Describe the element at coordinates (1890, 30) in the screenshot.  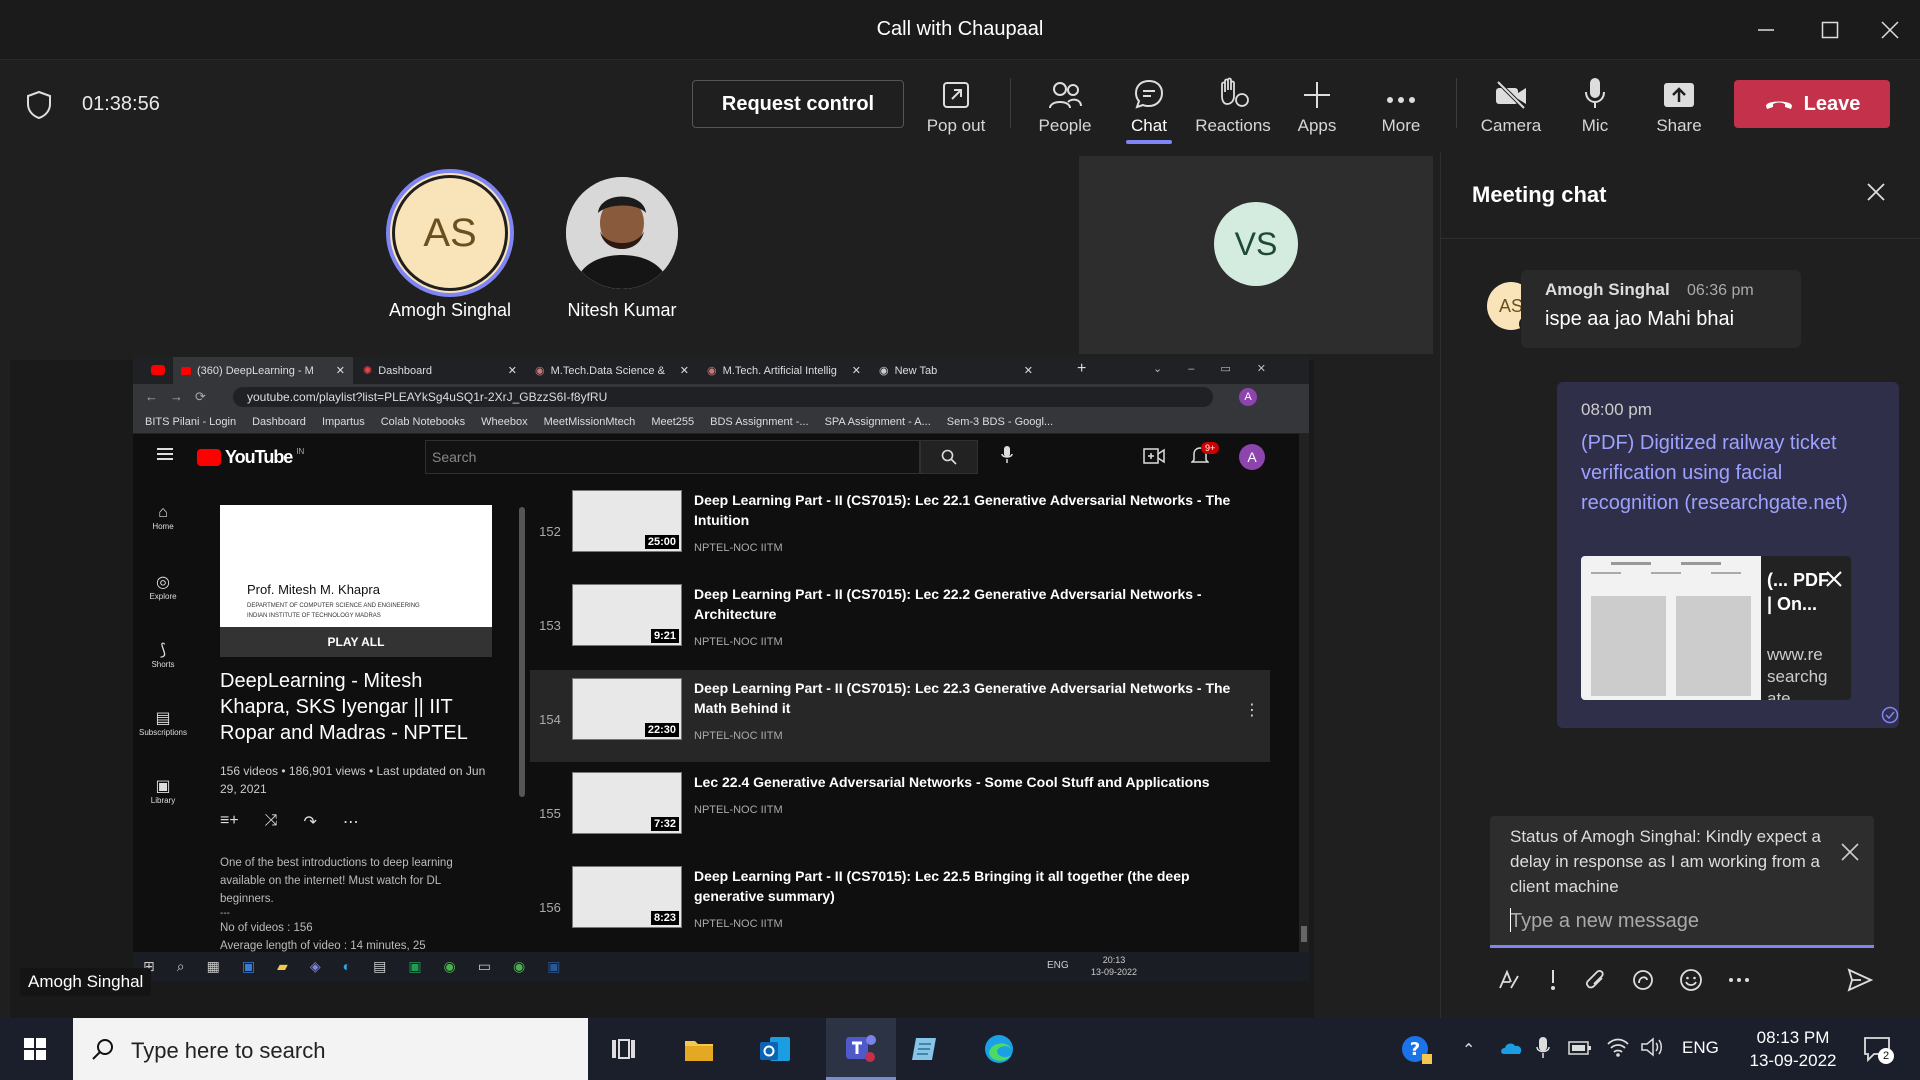
I see `close-window-button` at that location.